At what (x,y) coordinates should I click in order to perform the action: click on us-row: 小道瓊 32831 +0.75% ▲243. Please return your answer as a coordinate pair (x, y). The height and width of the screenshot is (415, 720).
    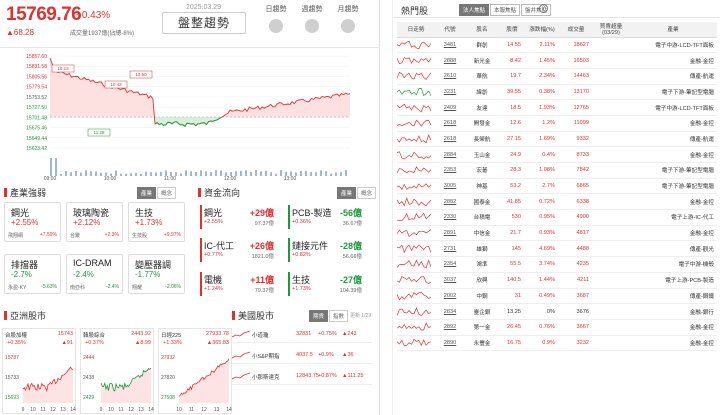
    Looking at the image, I should click on (302, 334).